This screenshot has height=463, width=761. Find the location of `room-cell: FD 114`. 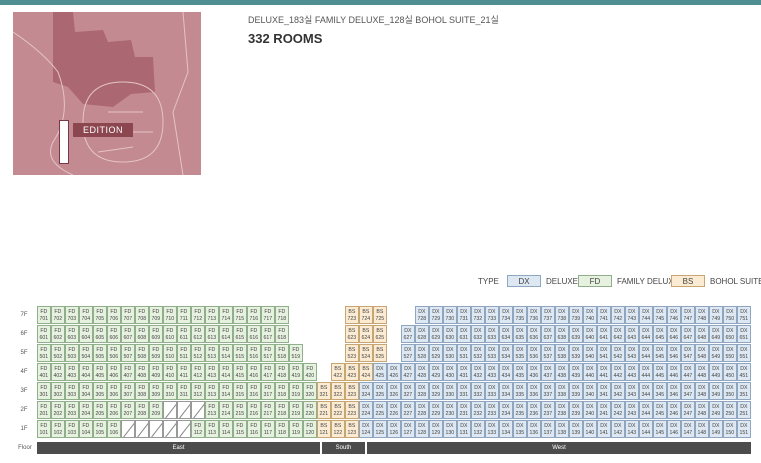

room-cell: FD 114 is located at coordinates (226, 429).